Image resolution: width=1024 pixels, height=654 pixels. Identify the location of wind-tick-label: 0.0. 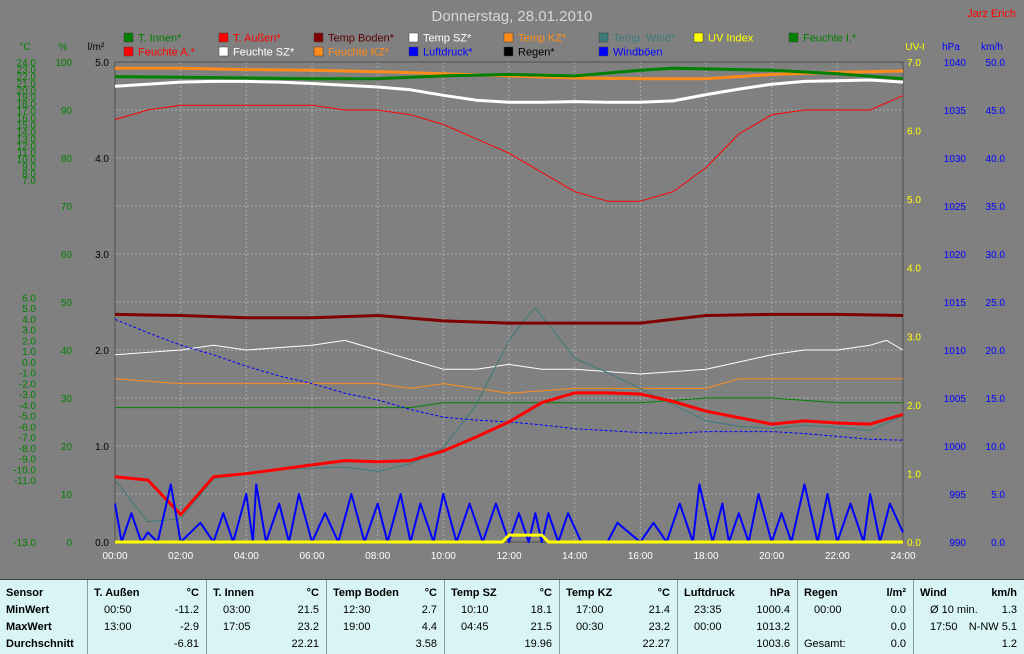
(998, 543).